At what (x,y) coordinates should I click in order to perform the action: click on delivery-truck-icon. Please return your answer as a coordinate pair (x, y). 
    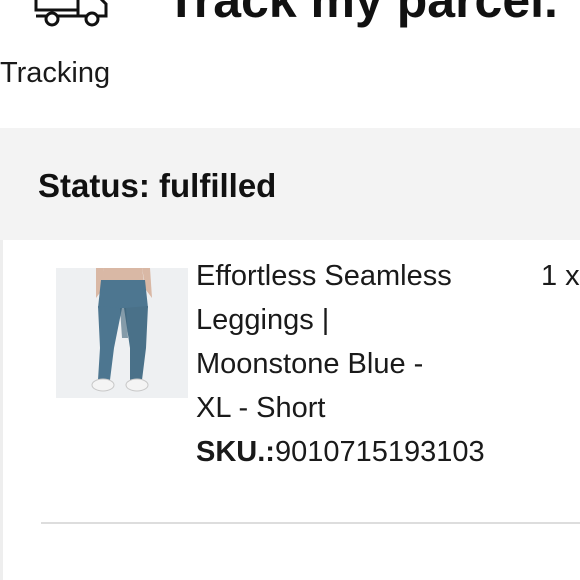
    Looking at the image, I should click on (73, 15).